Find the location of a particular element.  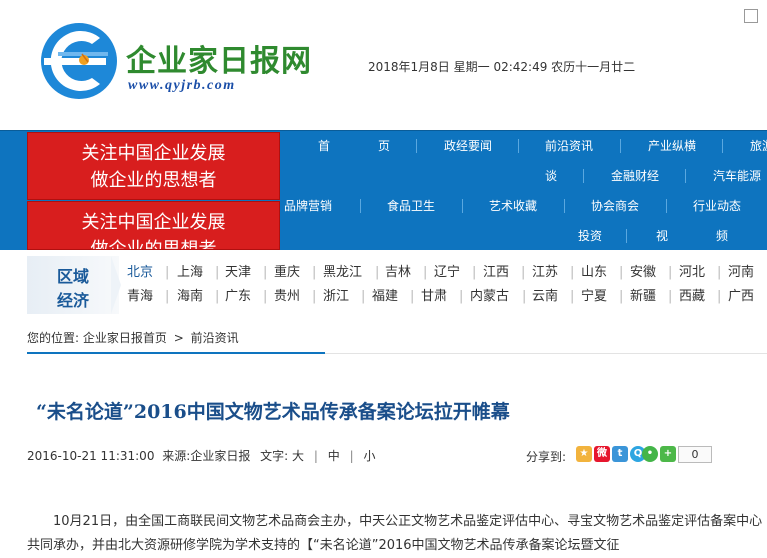

qzone-share-icon: ★ is located at coordinates (584, 454).